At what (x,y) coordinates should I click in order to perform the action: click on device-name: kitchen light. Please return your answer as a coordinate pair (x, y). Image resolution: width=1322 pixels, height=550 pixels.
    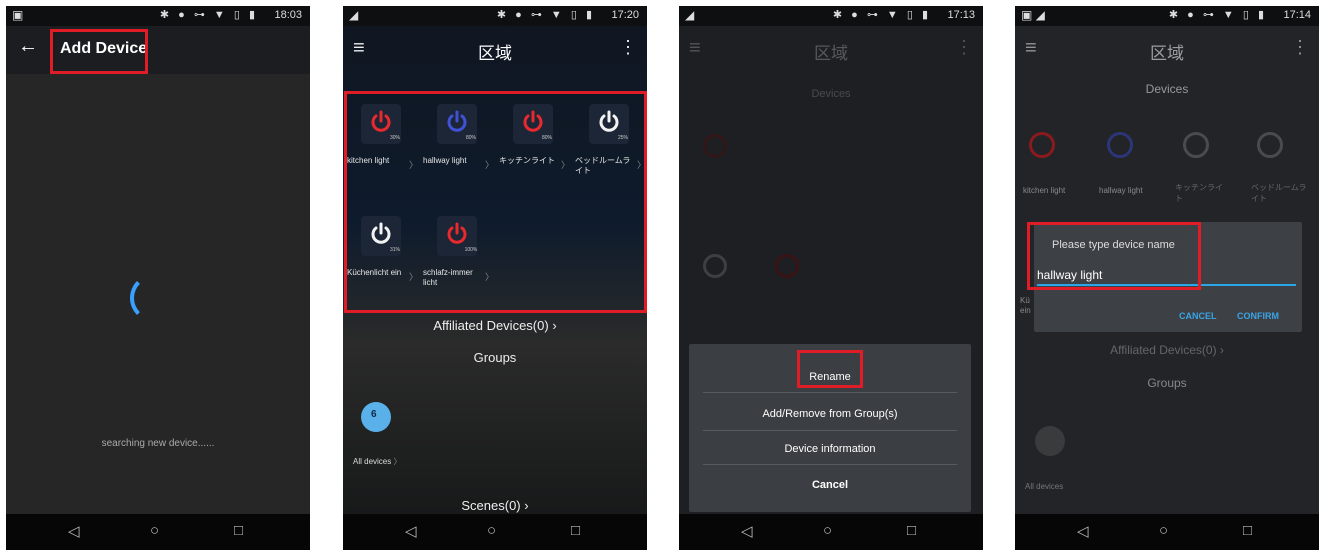
    Looking at the image, I should click on (1044, 190).